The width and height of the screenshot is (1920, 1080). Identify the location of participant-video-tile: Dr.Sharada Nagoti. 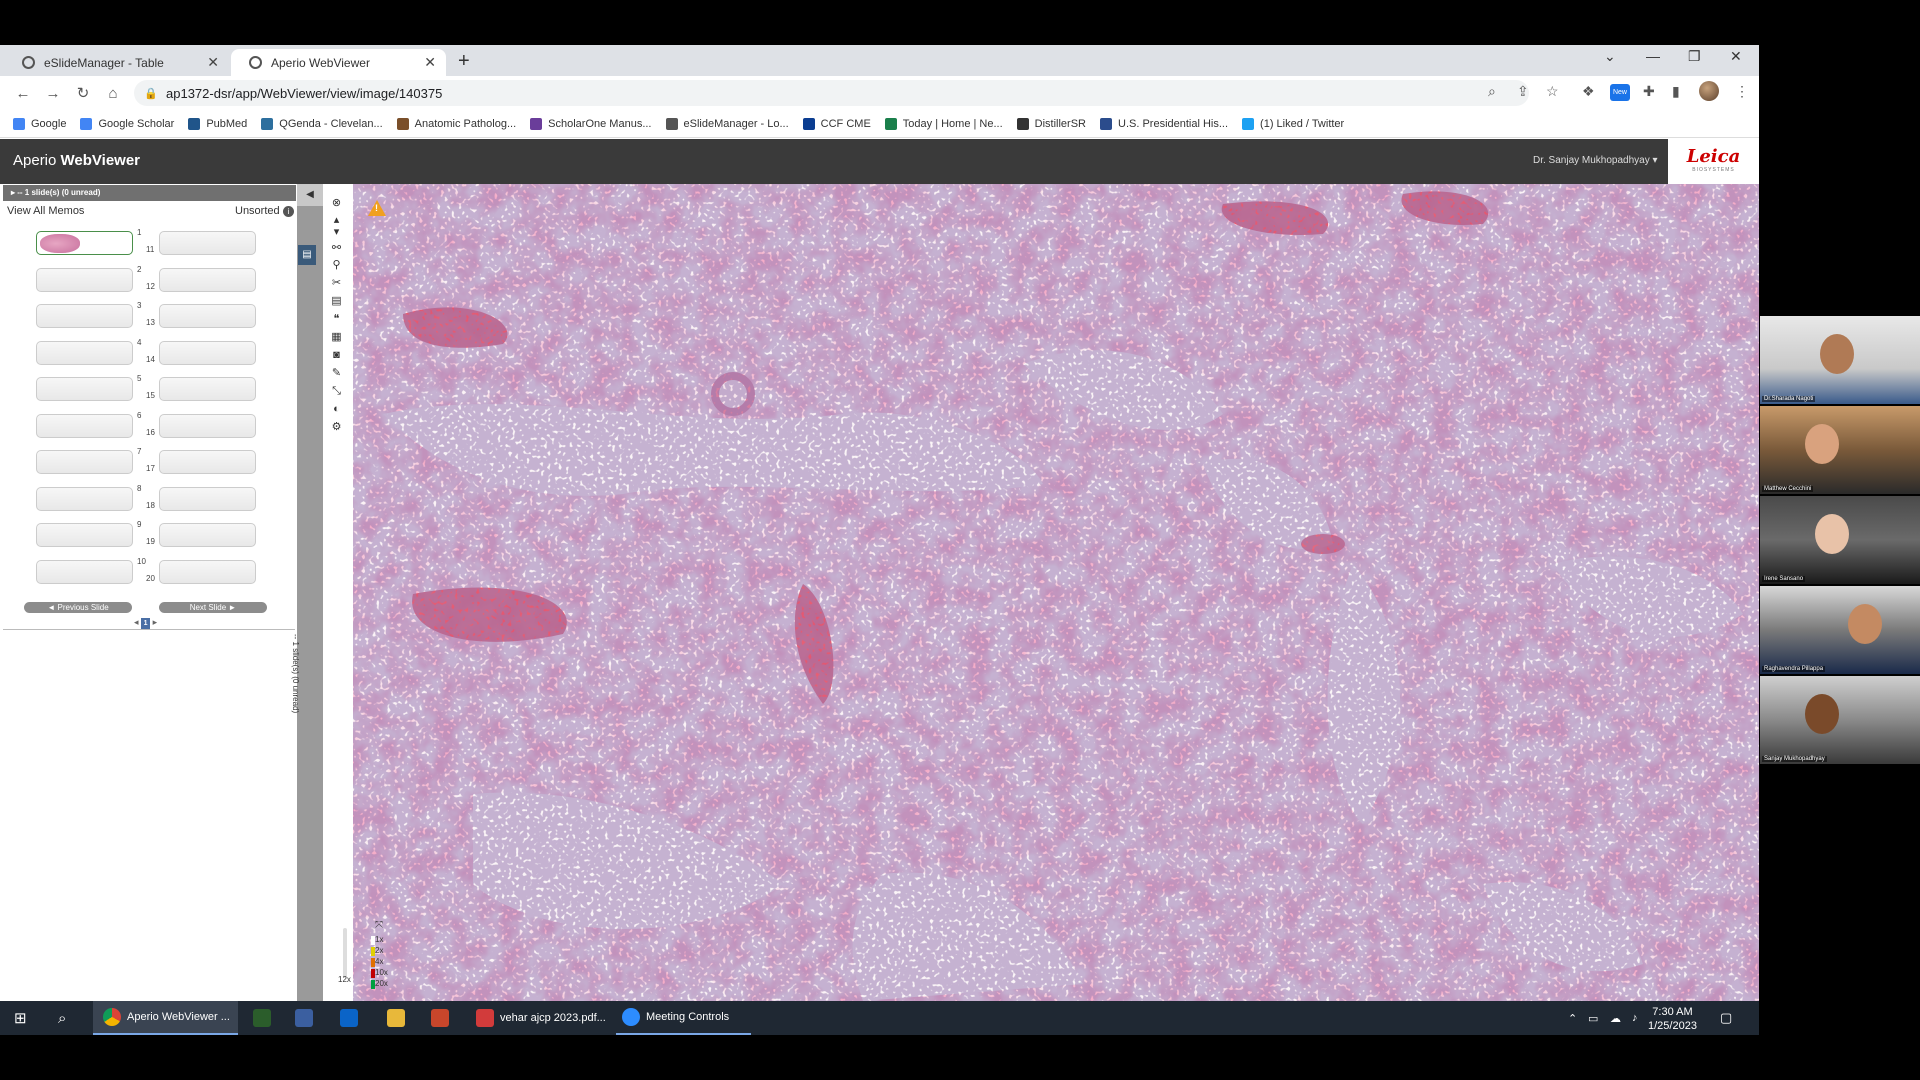
(1840, 360).